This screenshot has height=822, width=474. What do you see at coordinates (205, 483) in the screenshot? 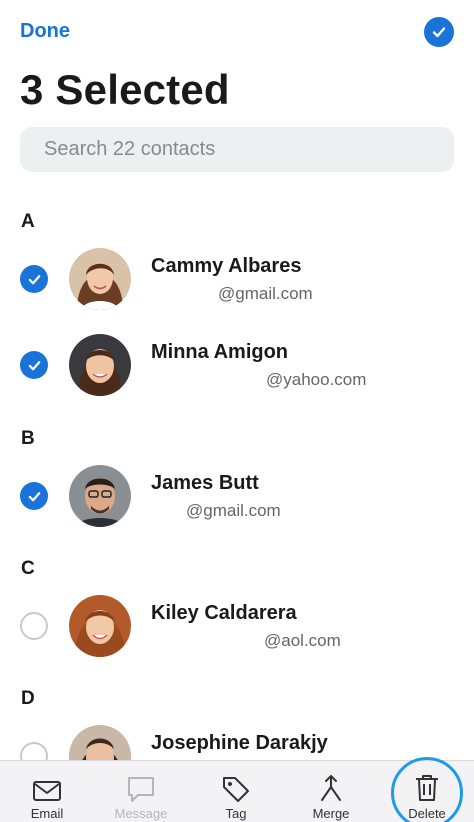
I see `contact-name: James Butt` at bounding box center [205, 483].